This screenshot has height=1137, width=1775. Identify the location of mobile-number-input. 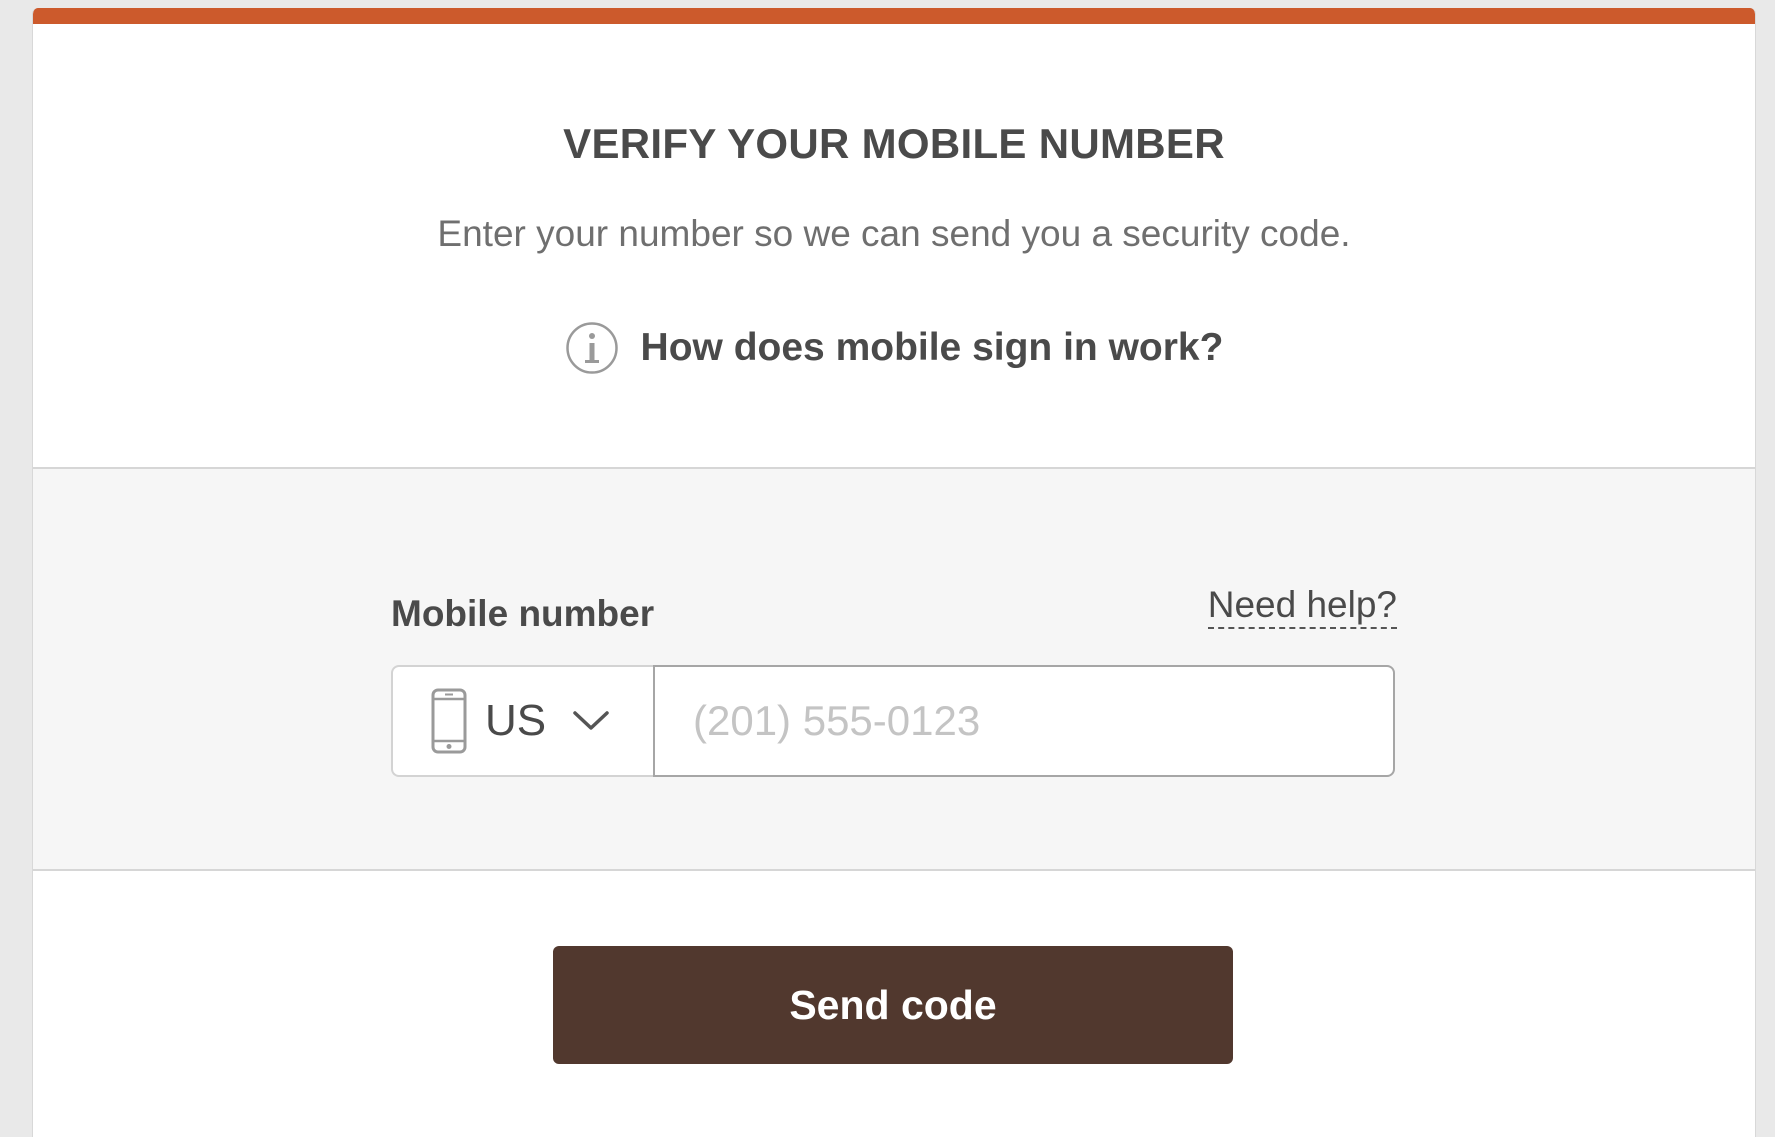
(1024, 721).